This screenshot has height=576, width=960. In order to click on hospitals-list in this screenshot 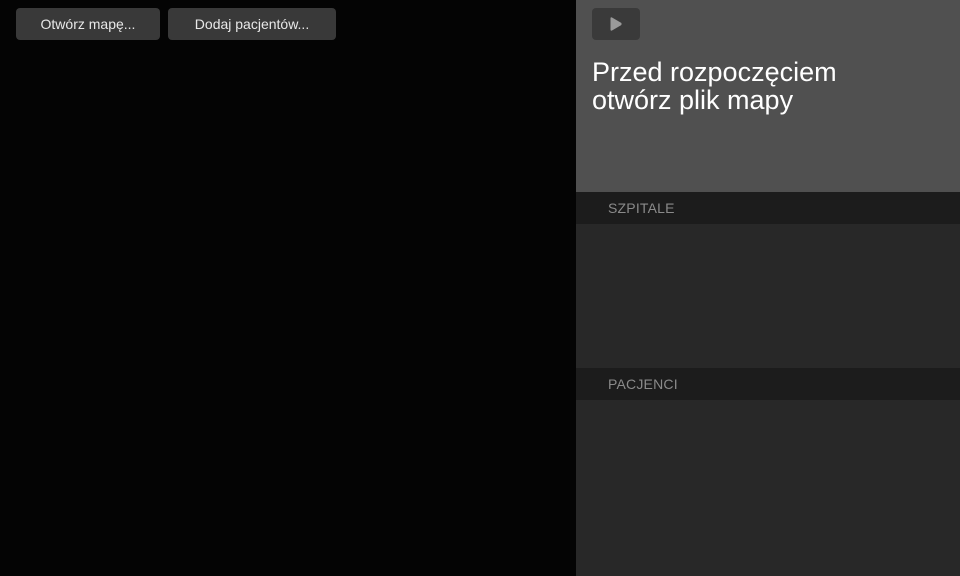, I will do `click(768, 296)`.